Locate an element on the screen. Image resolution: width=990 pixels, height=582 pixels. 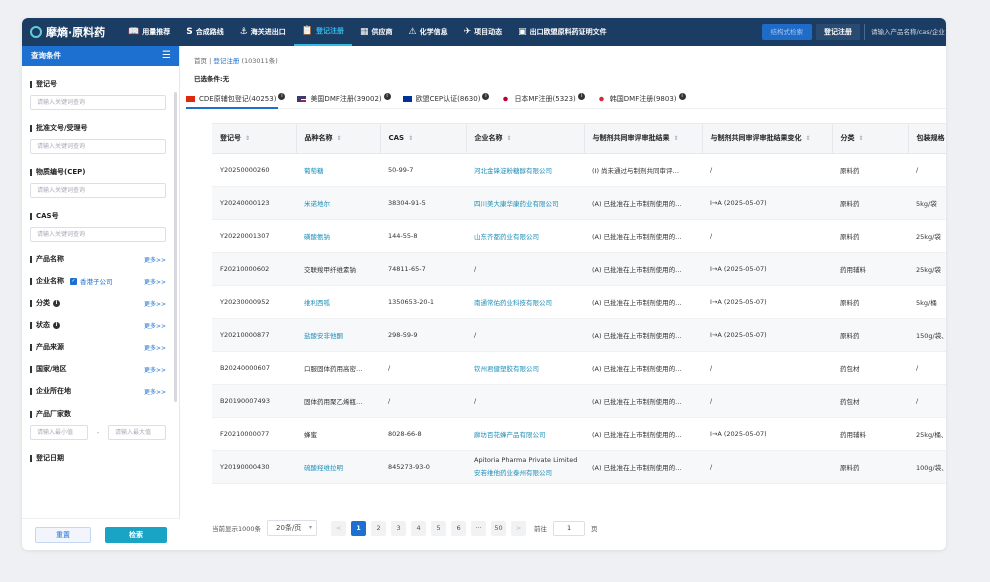
nav-item-synthesis: S 合成路线 is located at coordinates (204, 32).